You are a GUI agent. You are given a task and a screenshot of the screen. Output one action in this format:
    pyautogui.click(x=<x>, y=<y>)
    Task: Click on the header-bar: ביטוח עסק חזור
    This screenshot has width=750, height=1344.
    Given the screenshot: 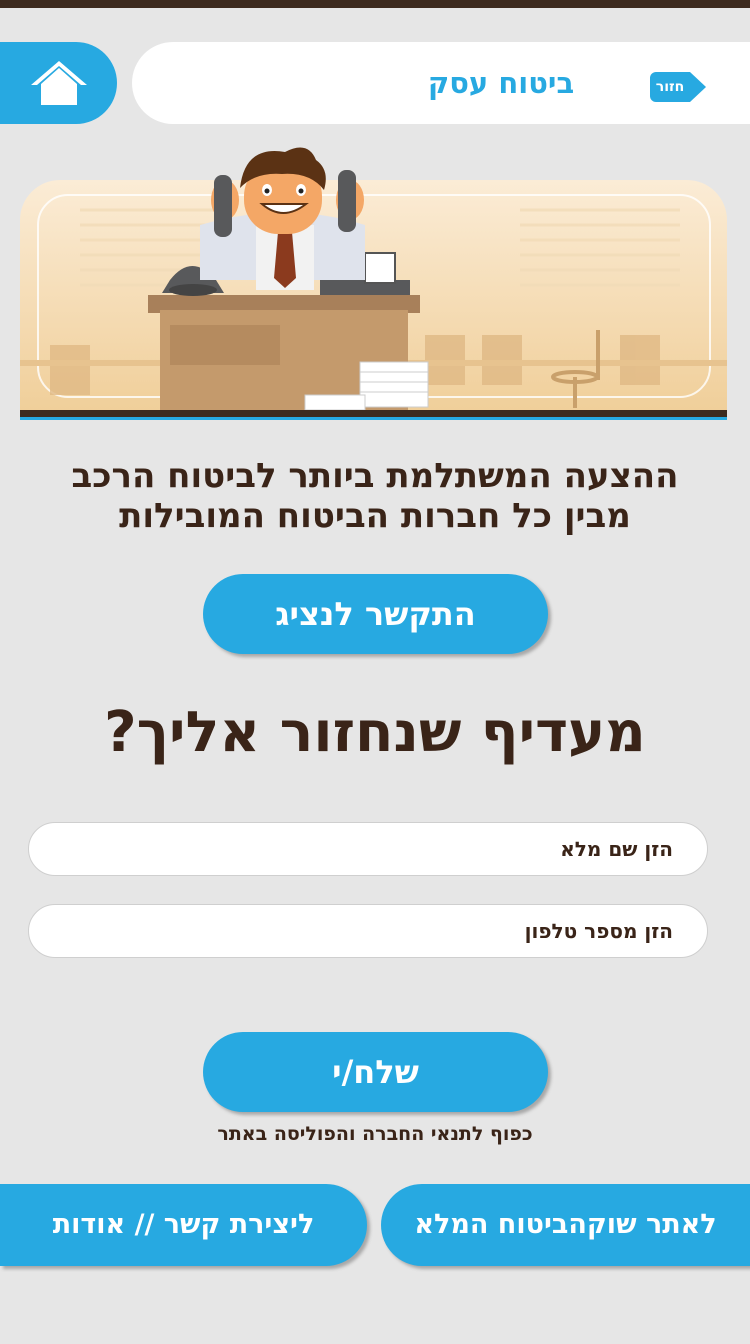 What is the action you would take?
    pyautogui.click(x=441, y=83)
    